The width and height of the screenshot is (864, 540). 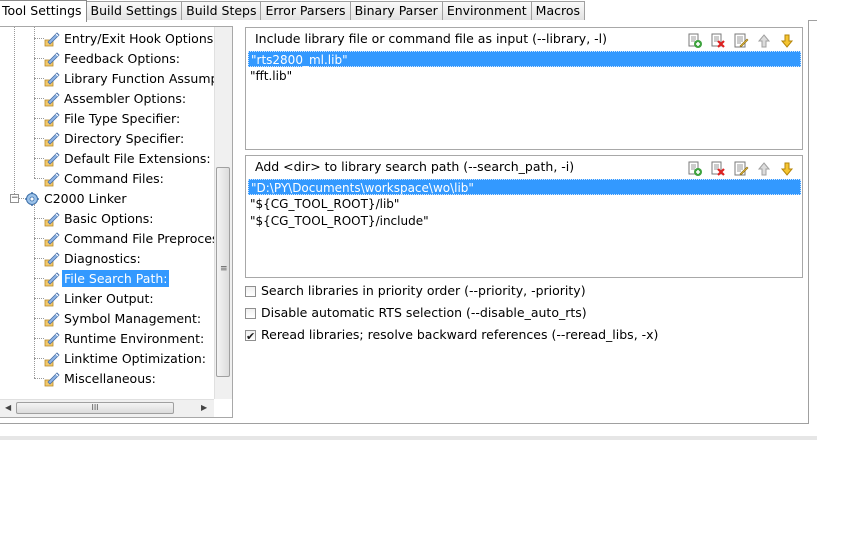 I want to click on tree-item-label: Command File Preprocess, so click(x=145, y=238).